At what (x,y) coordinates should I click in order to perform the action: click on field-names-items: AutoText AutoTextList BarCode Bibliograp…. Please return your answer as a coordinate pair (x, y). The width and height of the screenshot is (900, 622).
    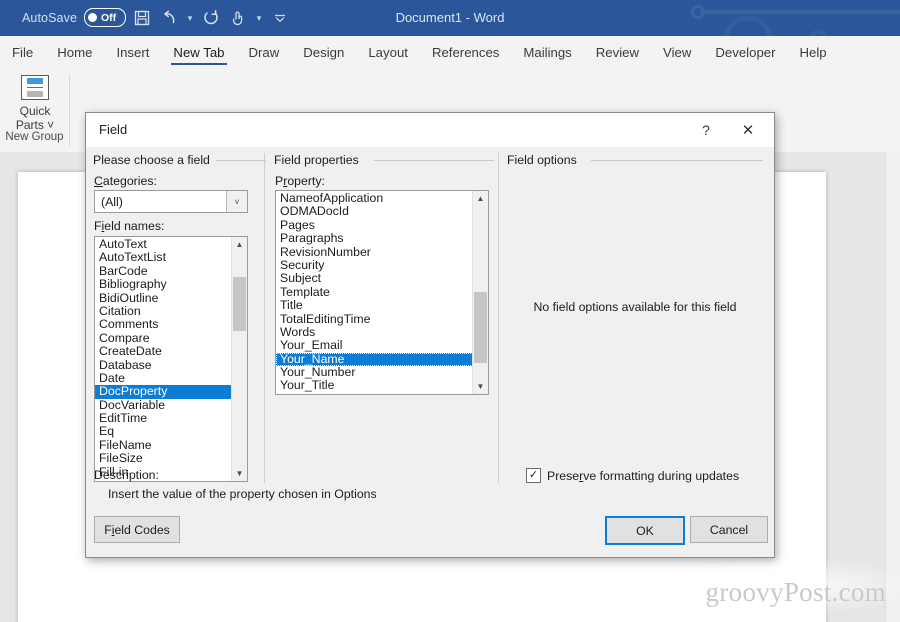
    Looking at the image, I should click on (163, 359).